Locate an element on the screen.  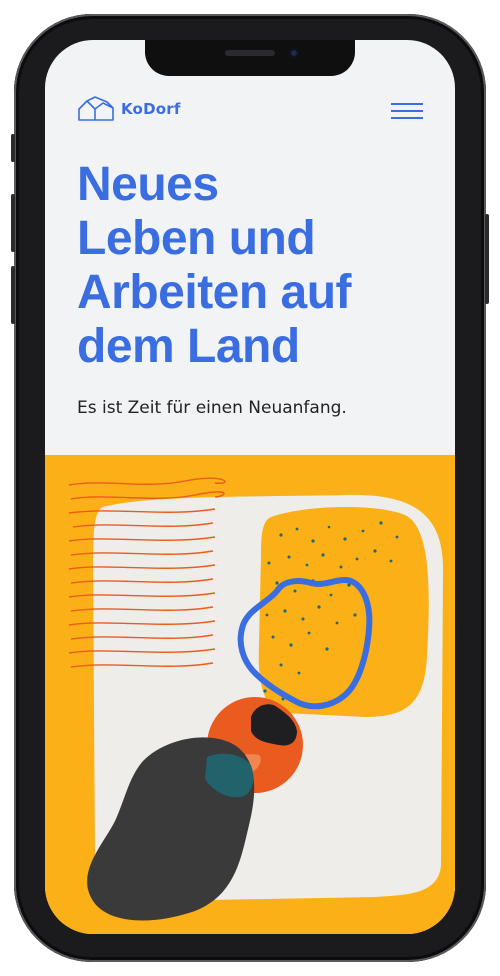
headline-line: dem Land is located at coordinates (188, 346).